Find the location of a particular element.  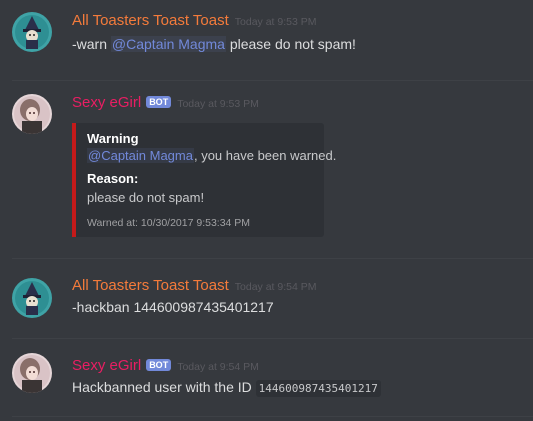

message-divider is located at coordinates (272, 416).